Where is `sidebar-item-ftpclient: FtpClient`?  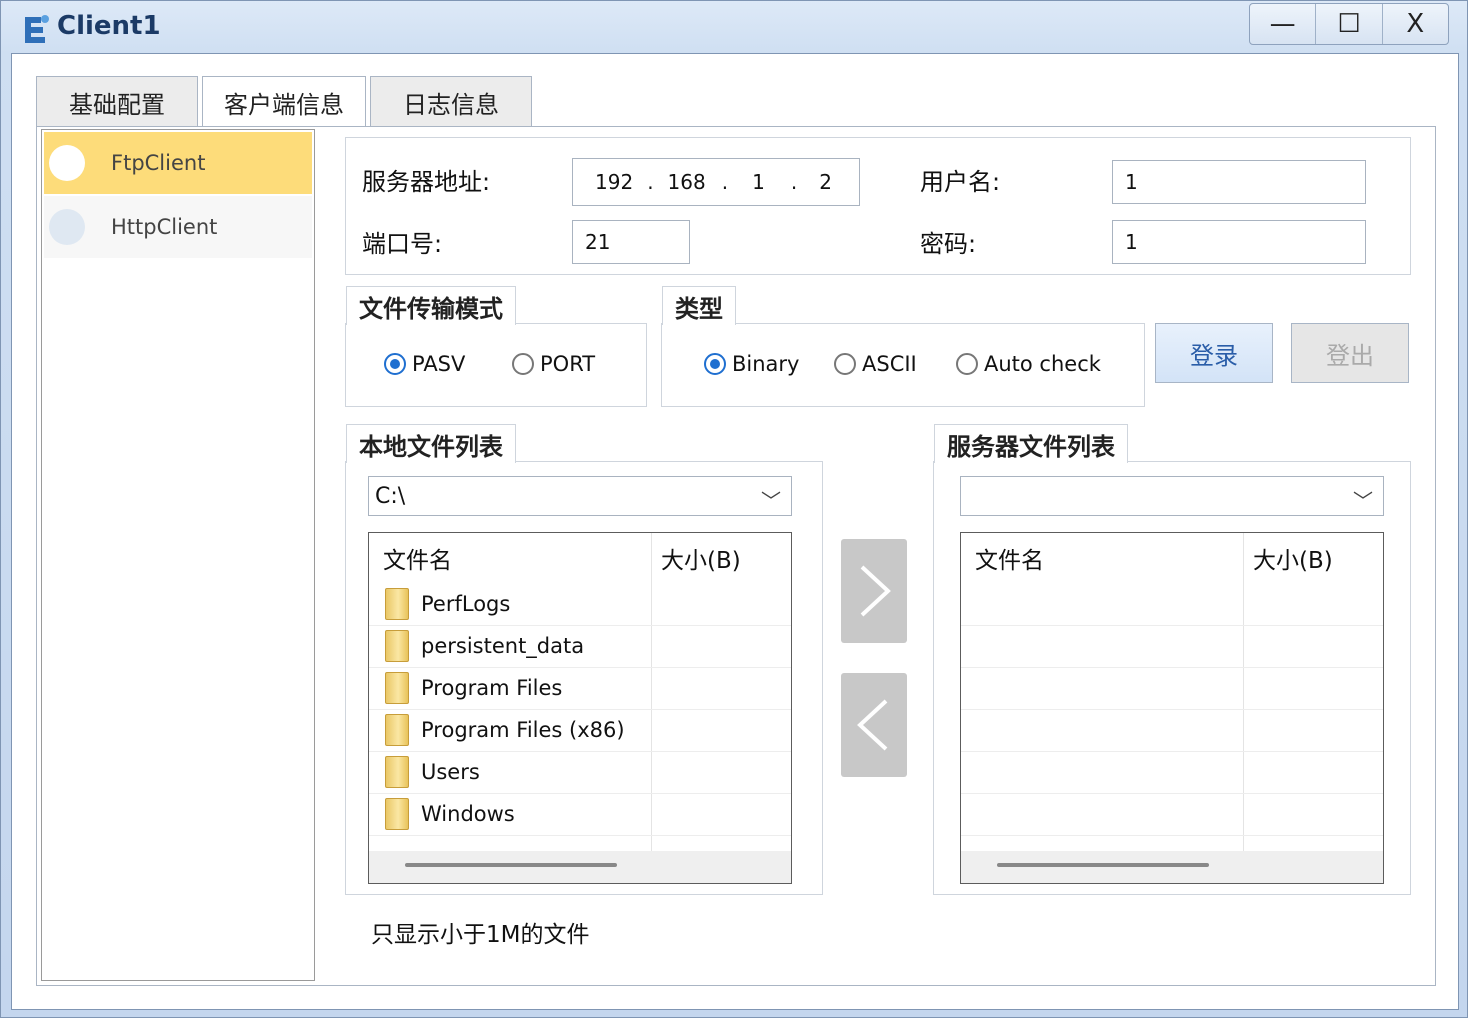 sidebar-item-ftpclient: FtpClient is located at coordinates (178, 163).